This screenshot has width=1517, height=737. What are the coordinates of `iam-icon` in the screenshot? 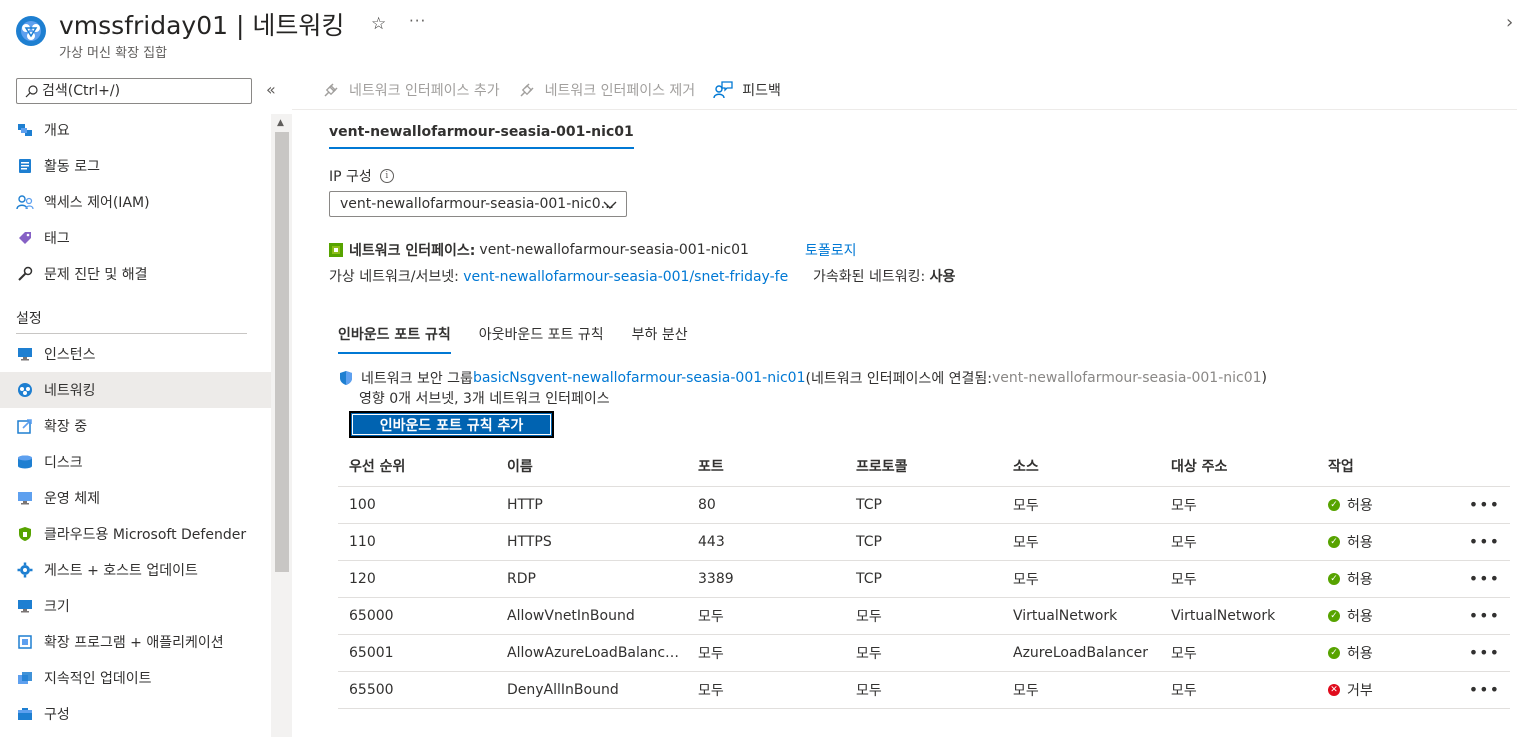 It's located at (25, 202).